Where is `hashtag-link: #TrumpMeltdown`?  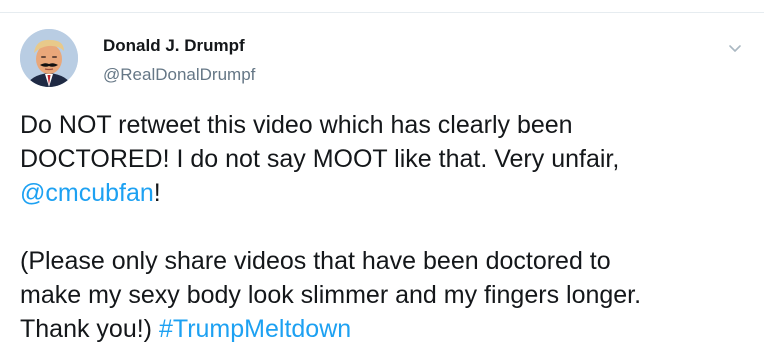 hashtag-link: #TrumpMeltdown is located at coordinates (255, 329).